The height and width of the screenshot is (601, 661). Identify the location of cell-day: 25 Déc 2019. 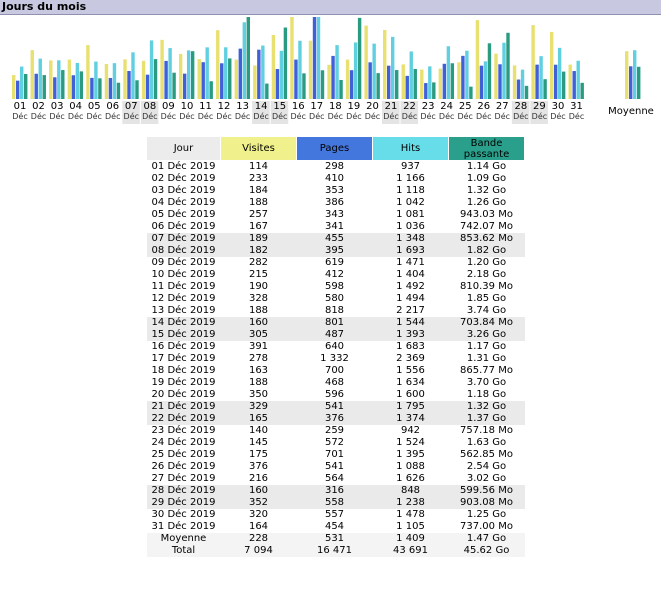
(183, 454).